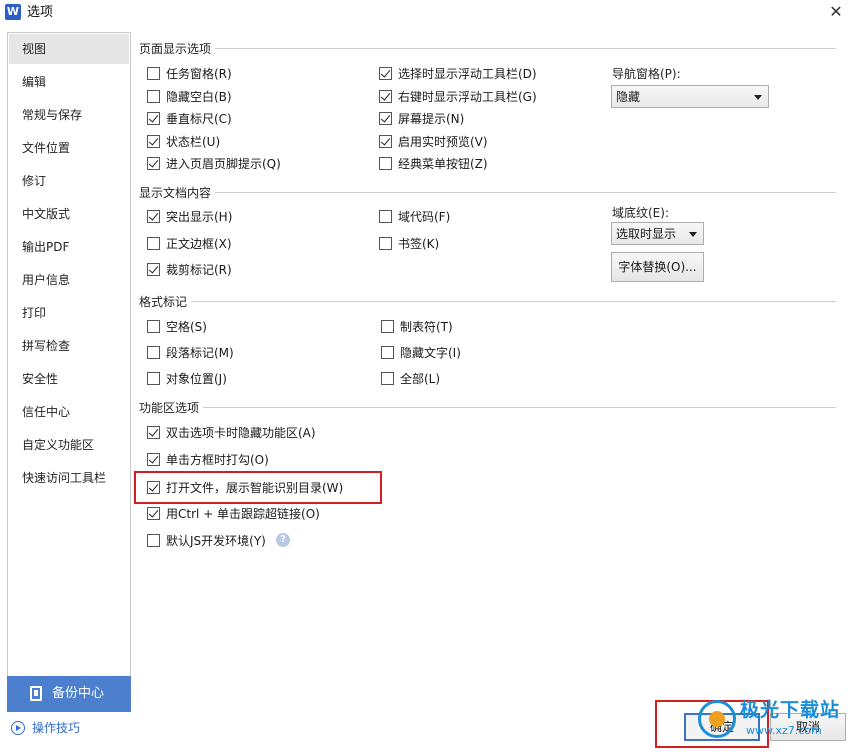  I want to click on section-title-page-display: 页面显示选项, so click(177, 49).